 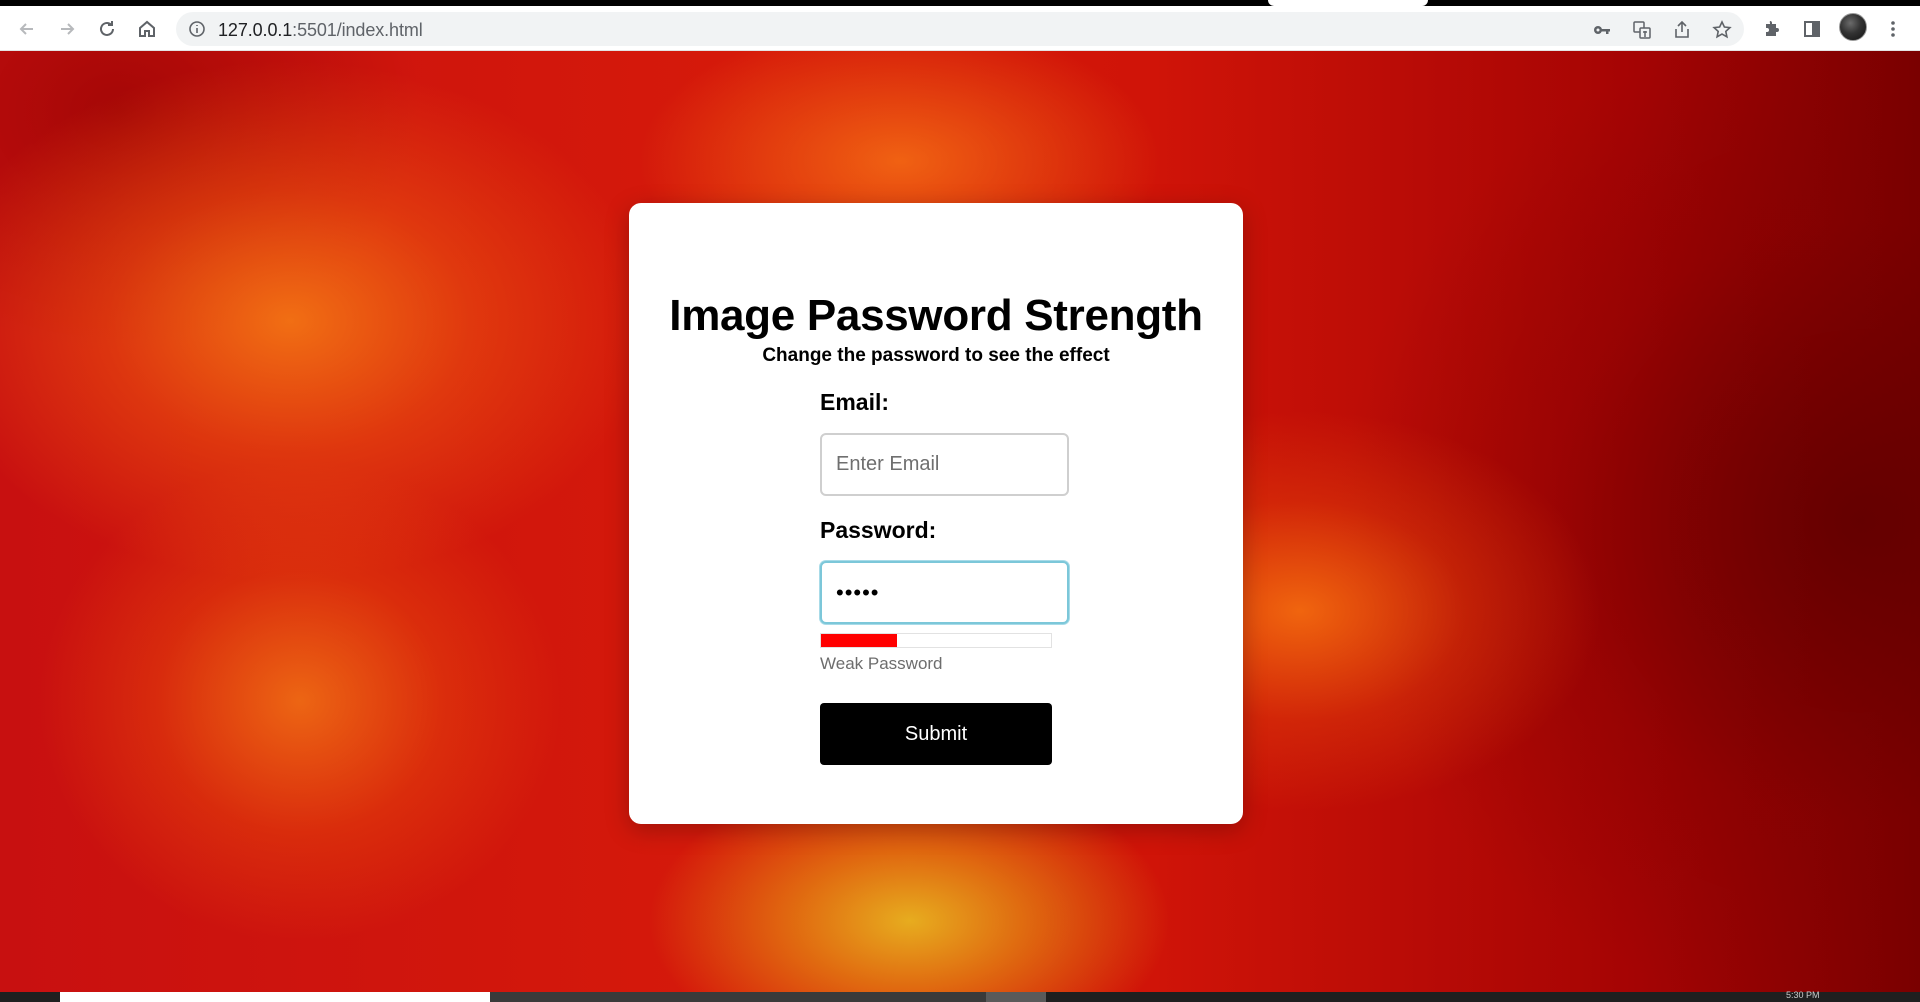 What do you see at coordinates (936, 734) in the screenshot?
I see `submit-button: Submit` at bounding box center [936, 734].